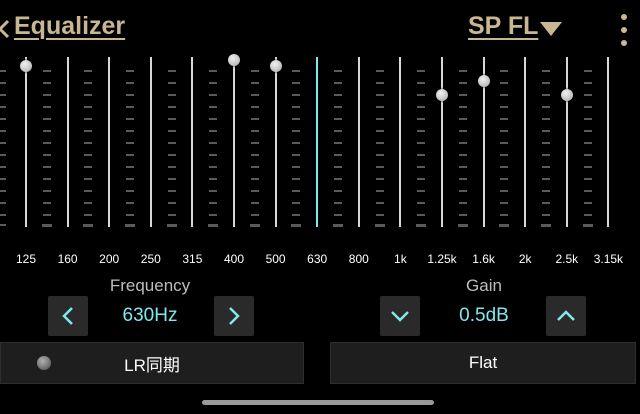 The image size is (640, 414). I want to click on home-indicator, so click(318, 402).